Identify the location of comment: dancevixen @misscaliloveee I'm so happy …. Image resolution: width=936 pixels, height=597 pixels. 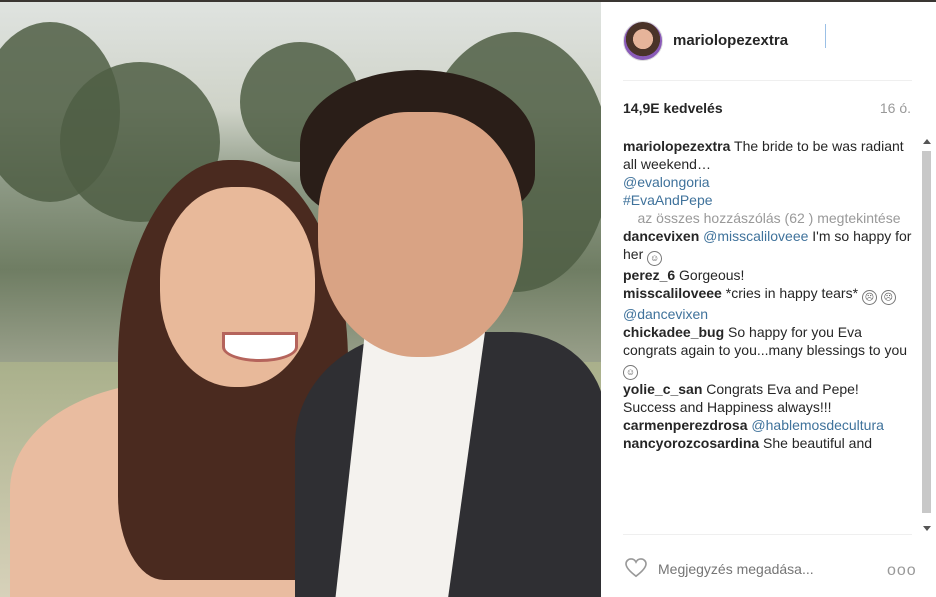
(769, 246).